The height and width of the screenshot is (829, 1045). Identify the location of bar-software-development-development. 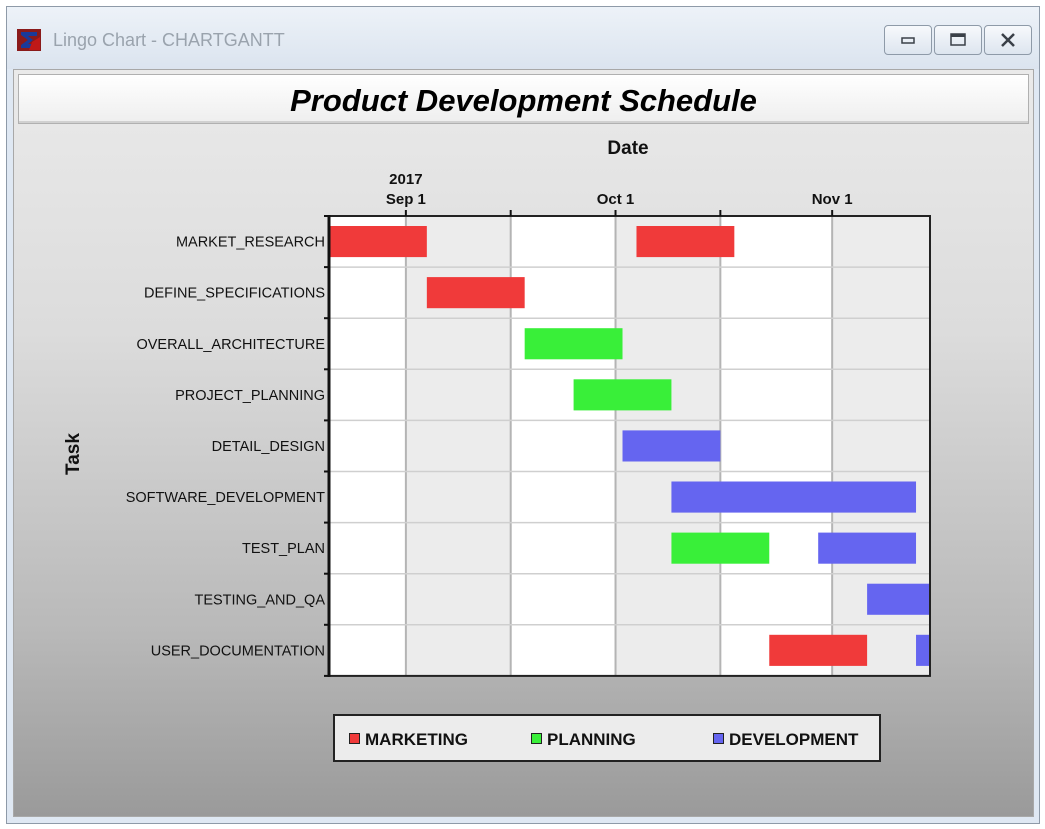
(794, 497).